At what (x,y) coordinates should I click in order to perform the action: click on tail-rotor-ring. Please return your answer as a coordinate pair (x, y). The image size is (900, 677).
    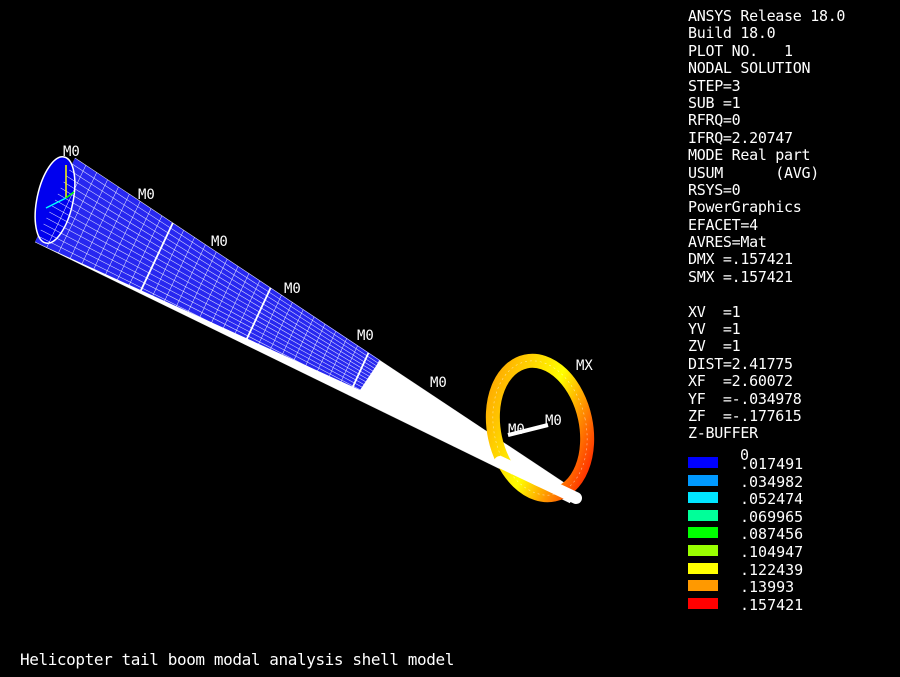
    Looking at the image, I should click on (540, 428).